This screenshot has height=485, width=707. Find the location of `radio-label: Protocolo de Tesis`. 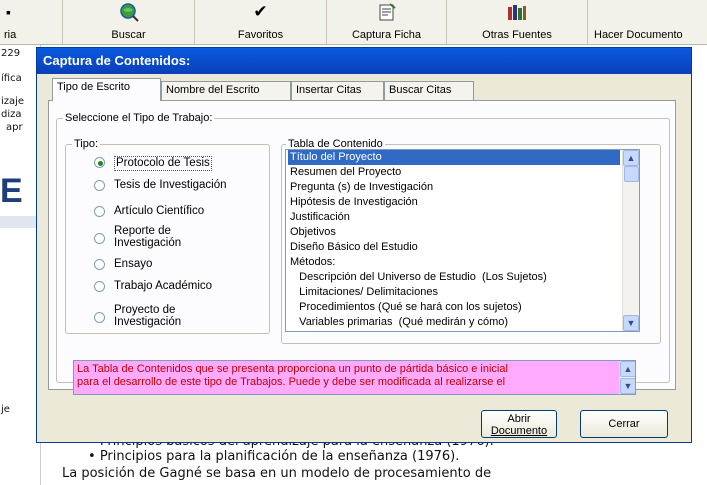

radio-label: Protocolo de Tesis is located at coordinates (163, 163).